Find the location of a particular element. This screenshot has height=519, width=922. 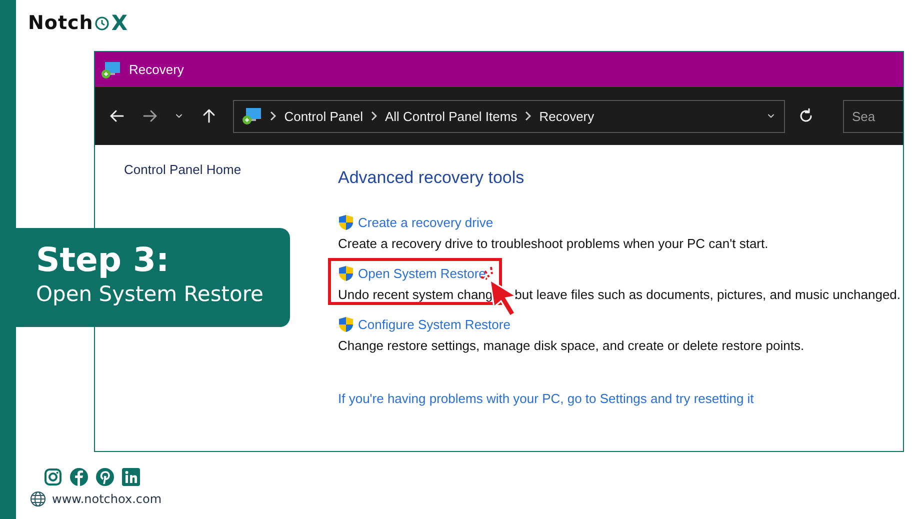

settings-link: If you're having problems with your PC, go to Settings and try resetting it is located at coordinates (546, 398).